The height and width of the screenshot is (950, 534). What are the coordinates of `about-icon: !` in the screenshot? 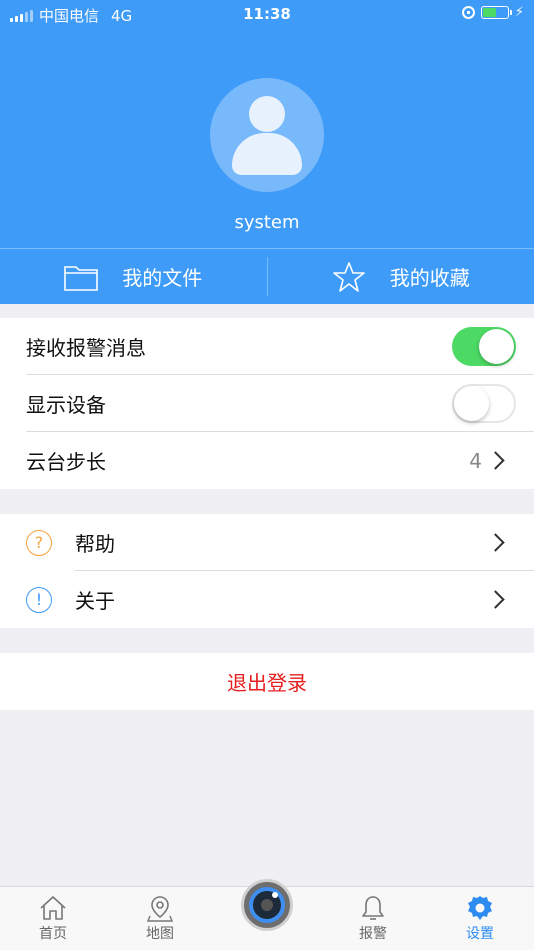 It's located at (39, 599).